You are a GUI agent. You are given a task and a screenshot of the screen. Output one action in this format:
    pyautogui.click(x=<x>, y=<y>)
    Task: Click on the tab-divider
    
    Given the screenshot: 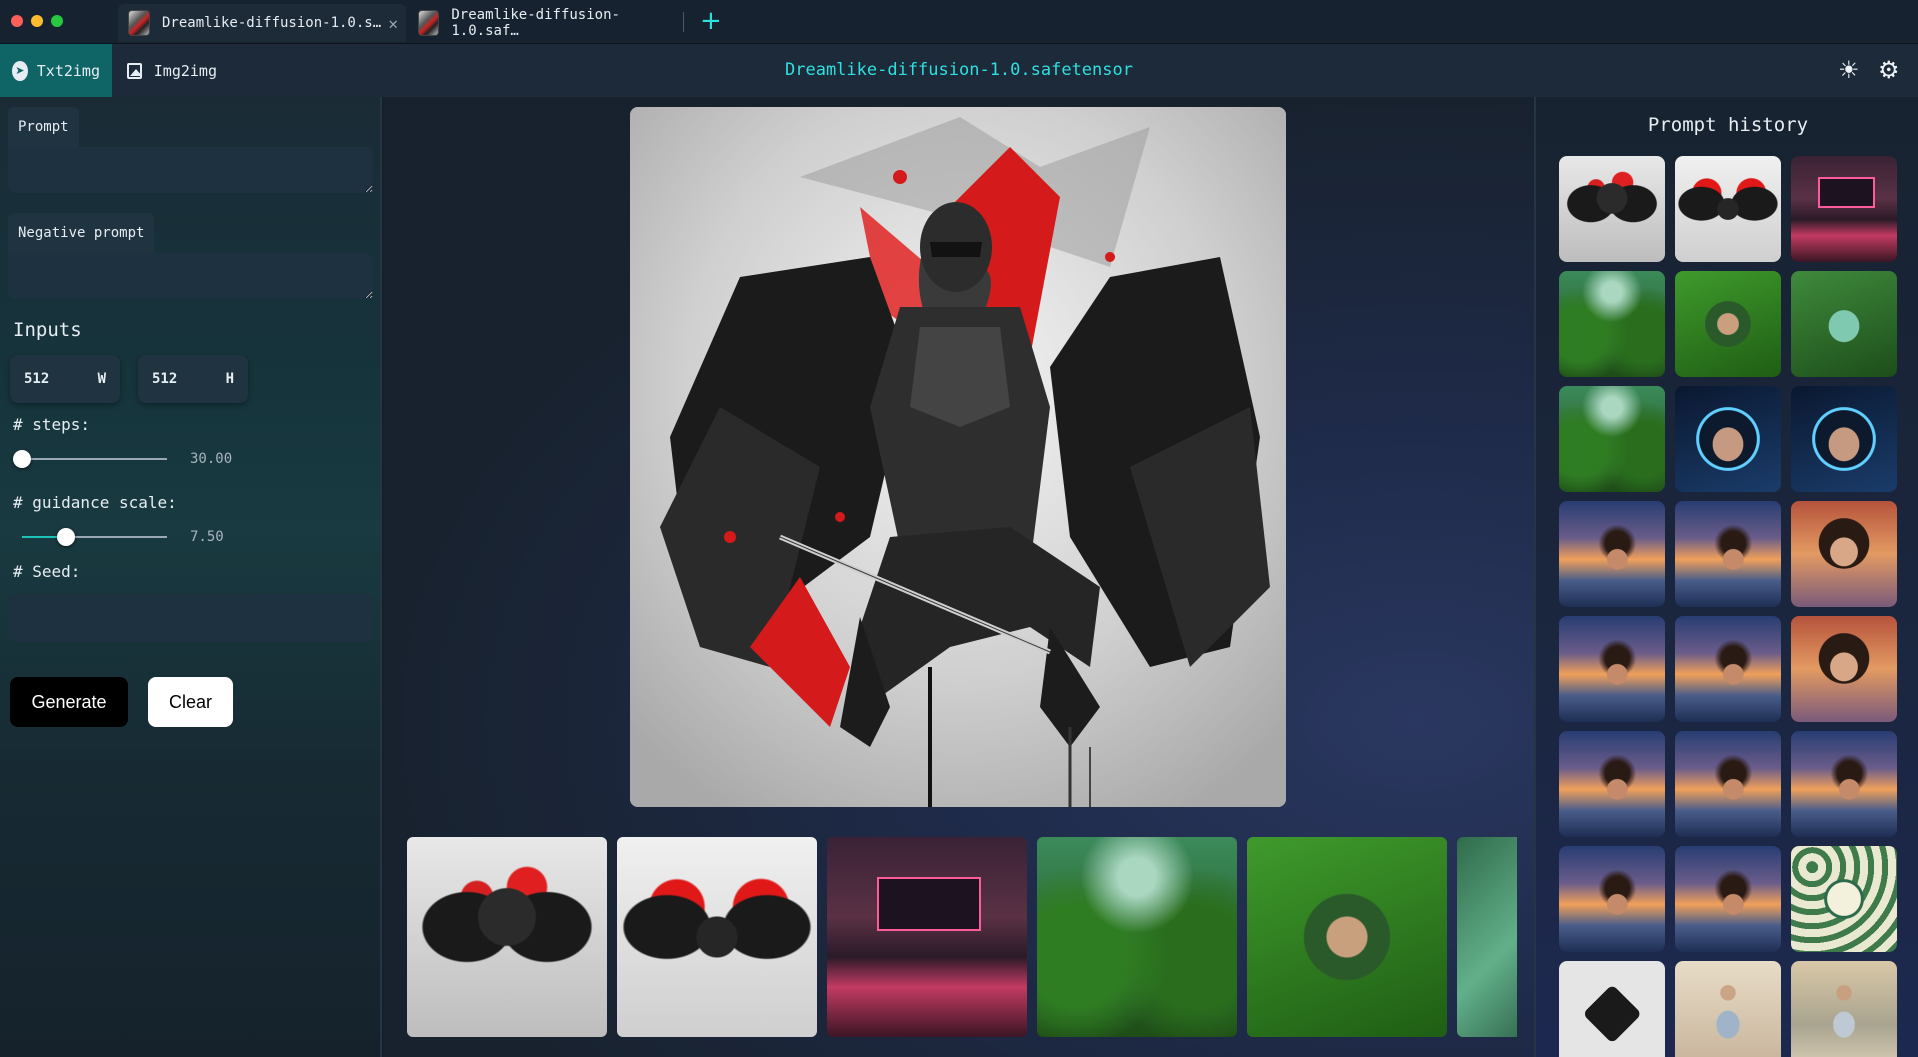 What is the action you would take?
    pyautogui.click(x=683, y=22)
    